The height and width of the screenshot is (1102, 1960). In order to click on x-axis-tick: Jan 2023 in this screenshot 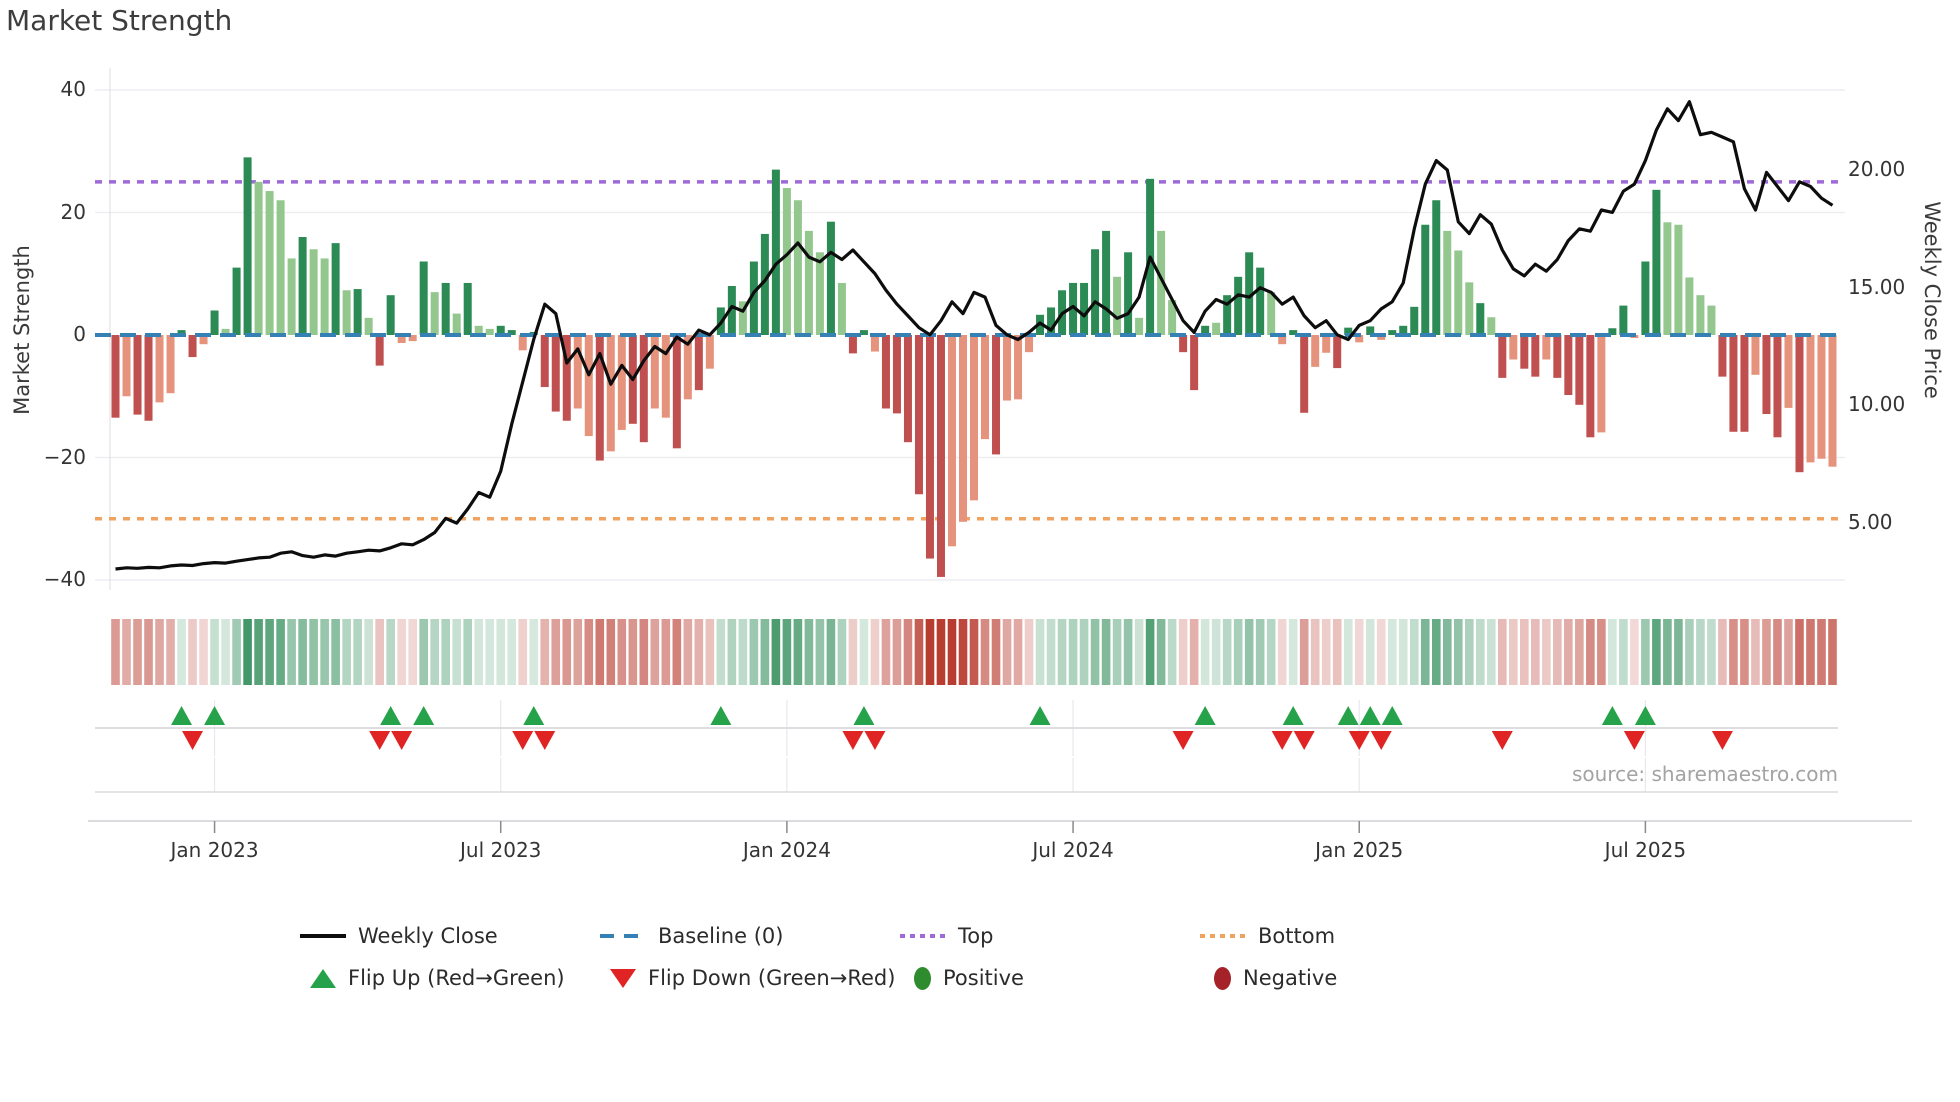, I will do `click(214, 850)`.